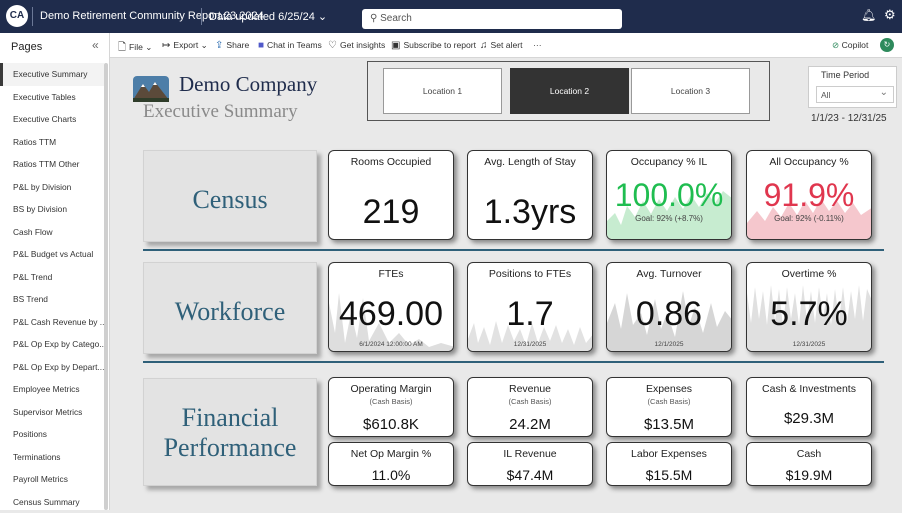  What do you see at coordinates (230, 432) in the screenshot?
I see `financial-section-label: Financial Performance` at bounding box center [230, 432].